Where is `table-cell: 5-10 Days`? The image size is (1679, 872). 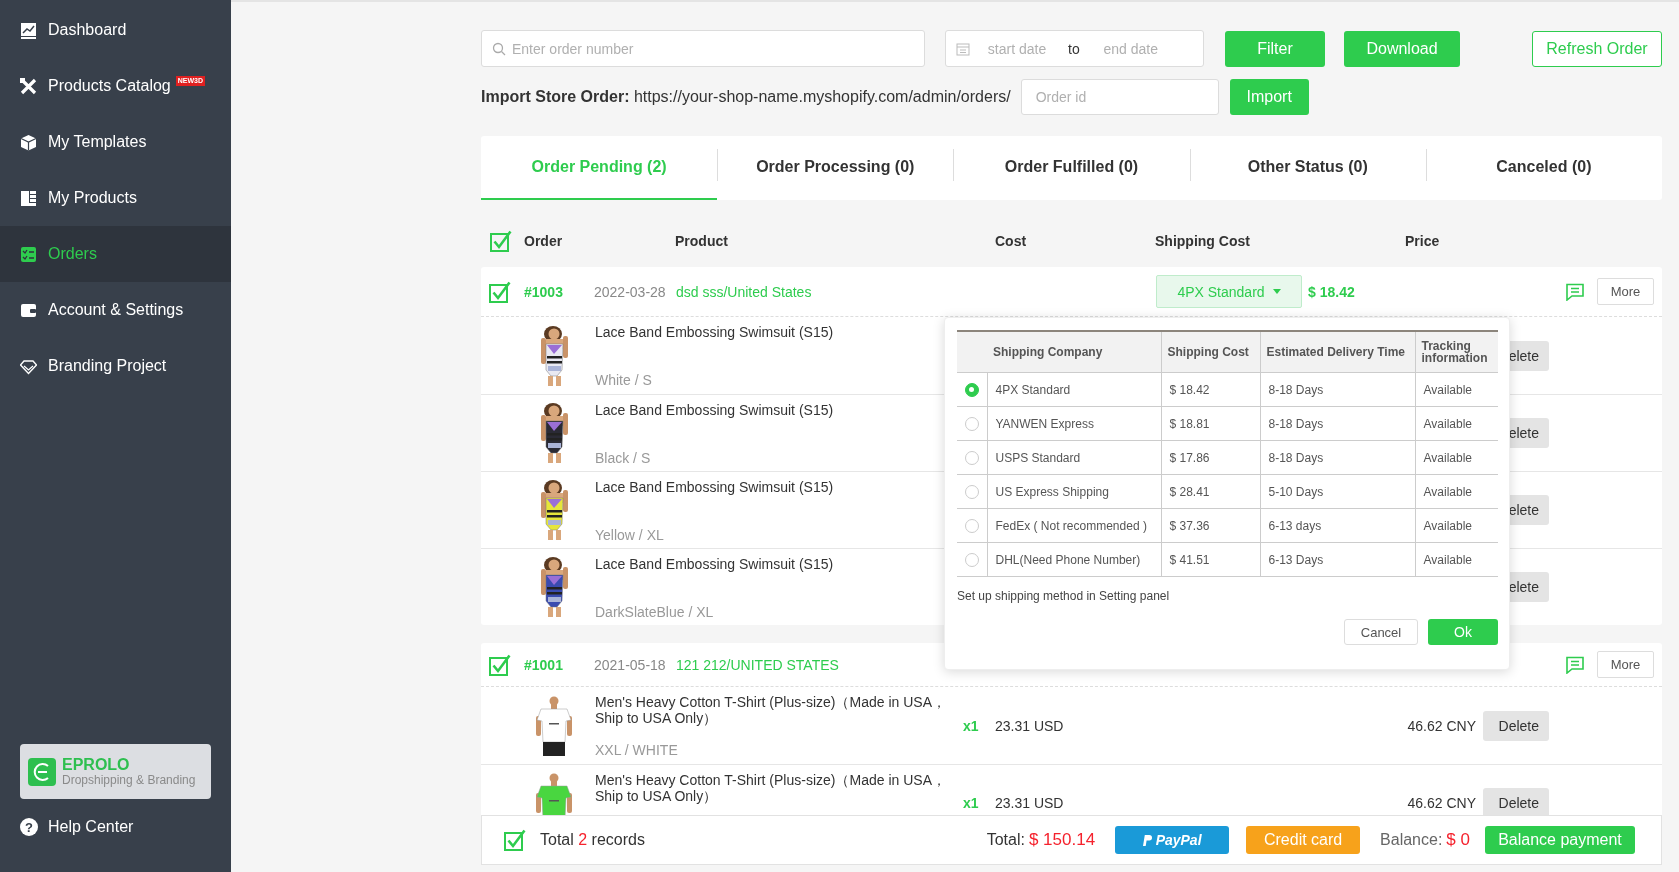
table-cell: 5-10 Days is located at coordinates (1296, 491).